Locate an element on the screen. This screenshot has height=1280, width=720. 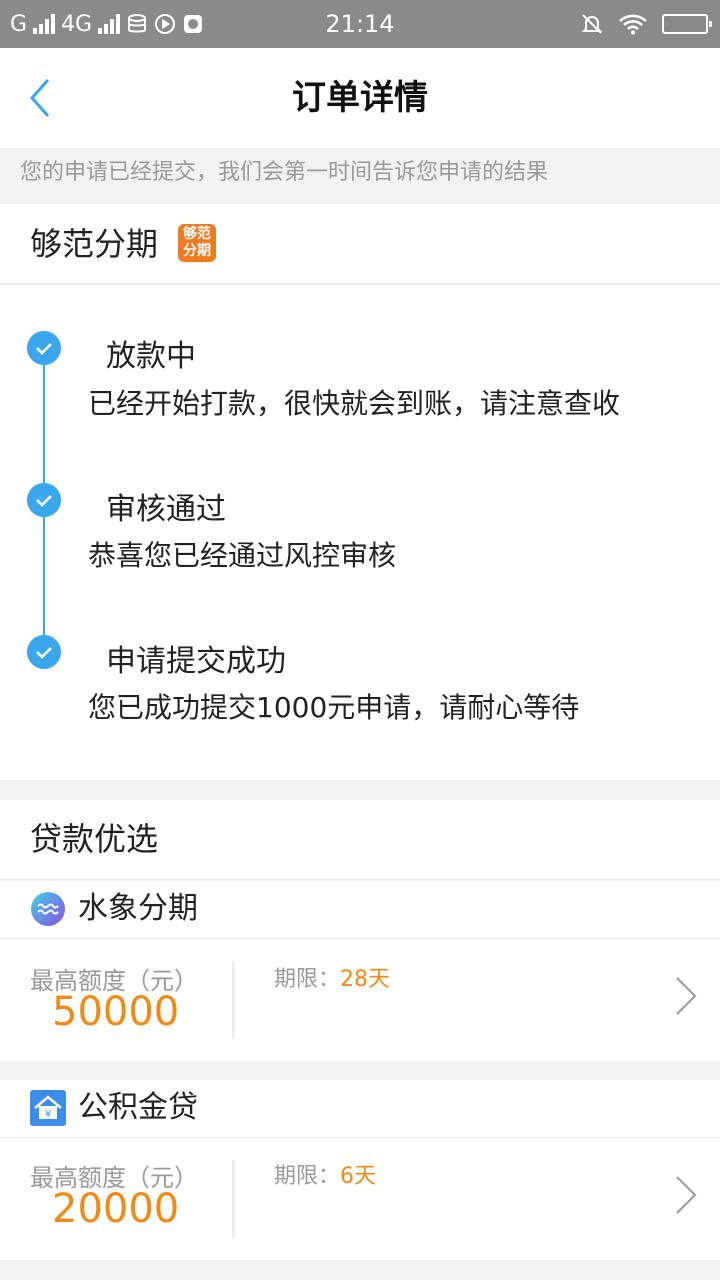
term-info: 期限：6天 is located at coordinates (325, 1174).